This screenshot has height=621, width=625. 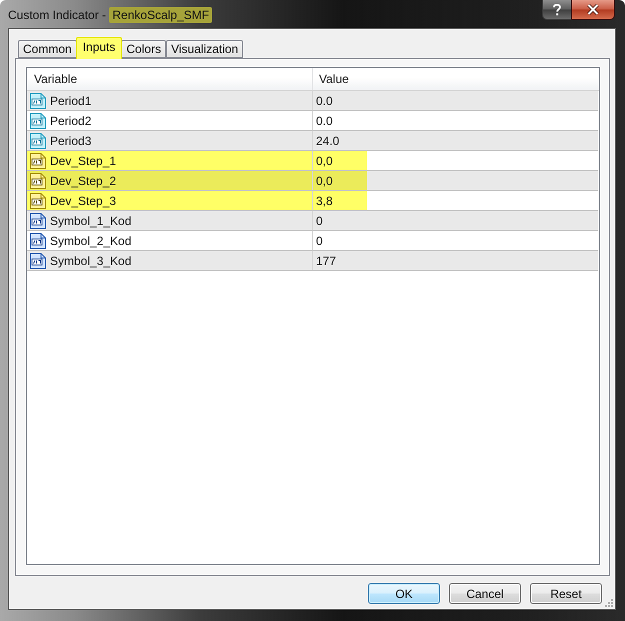 What do you see at coordinates (71, 141) in the screenshot?
I see `variable-name: Period3` at bounding box center [71, 141].